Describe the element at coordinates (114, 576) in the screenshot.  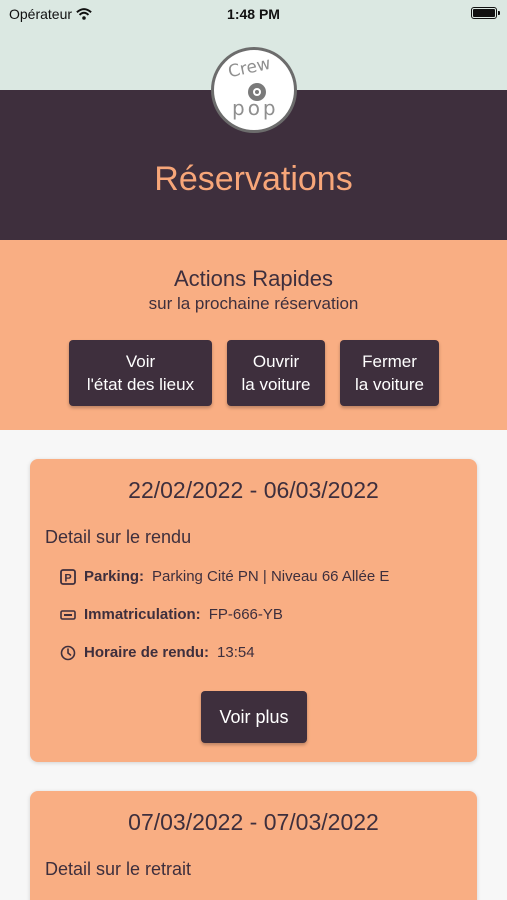
I see `parking-label: Parking:` at that location.